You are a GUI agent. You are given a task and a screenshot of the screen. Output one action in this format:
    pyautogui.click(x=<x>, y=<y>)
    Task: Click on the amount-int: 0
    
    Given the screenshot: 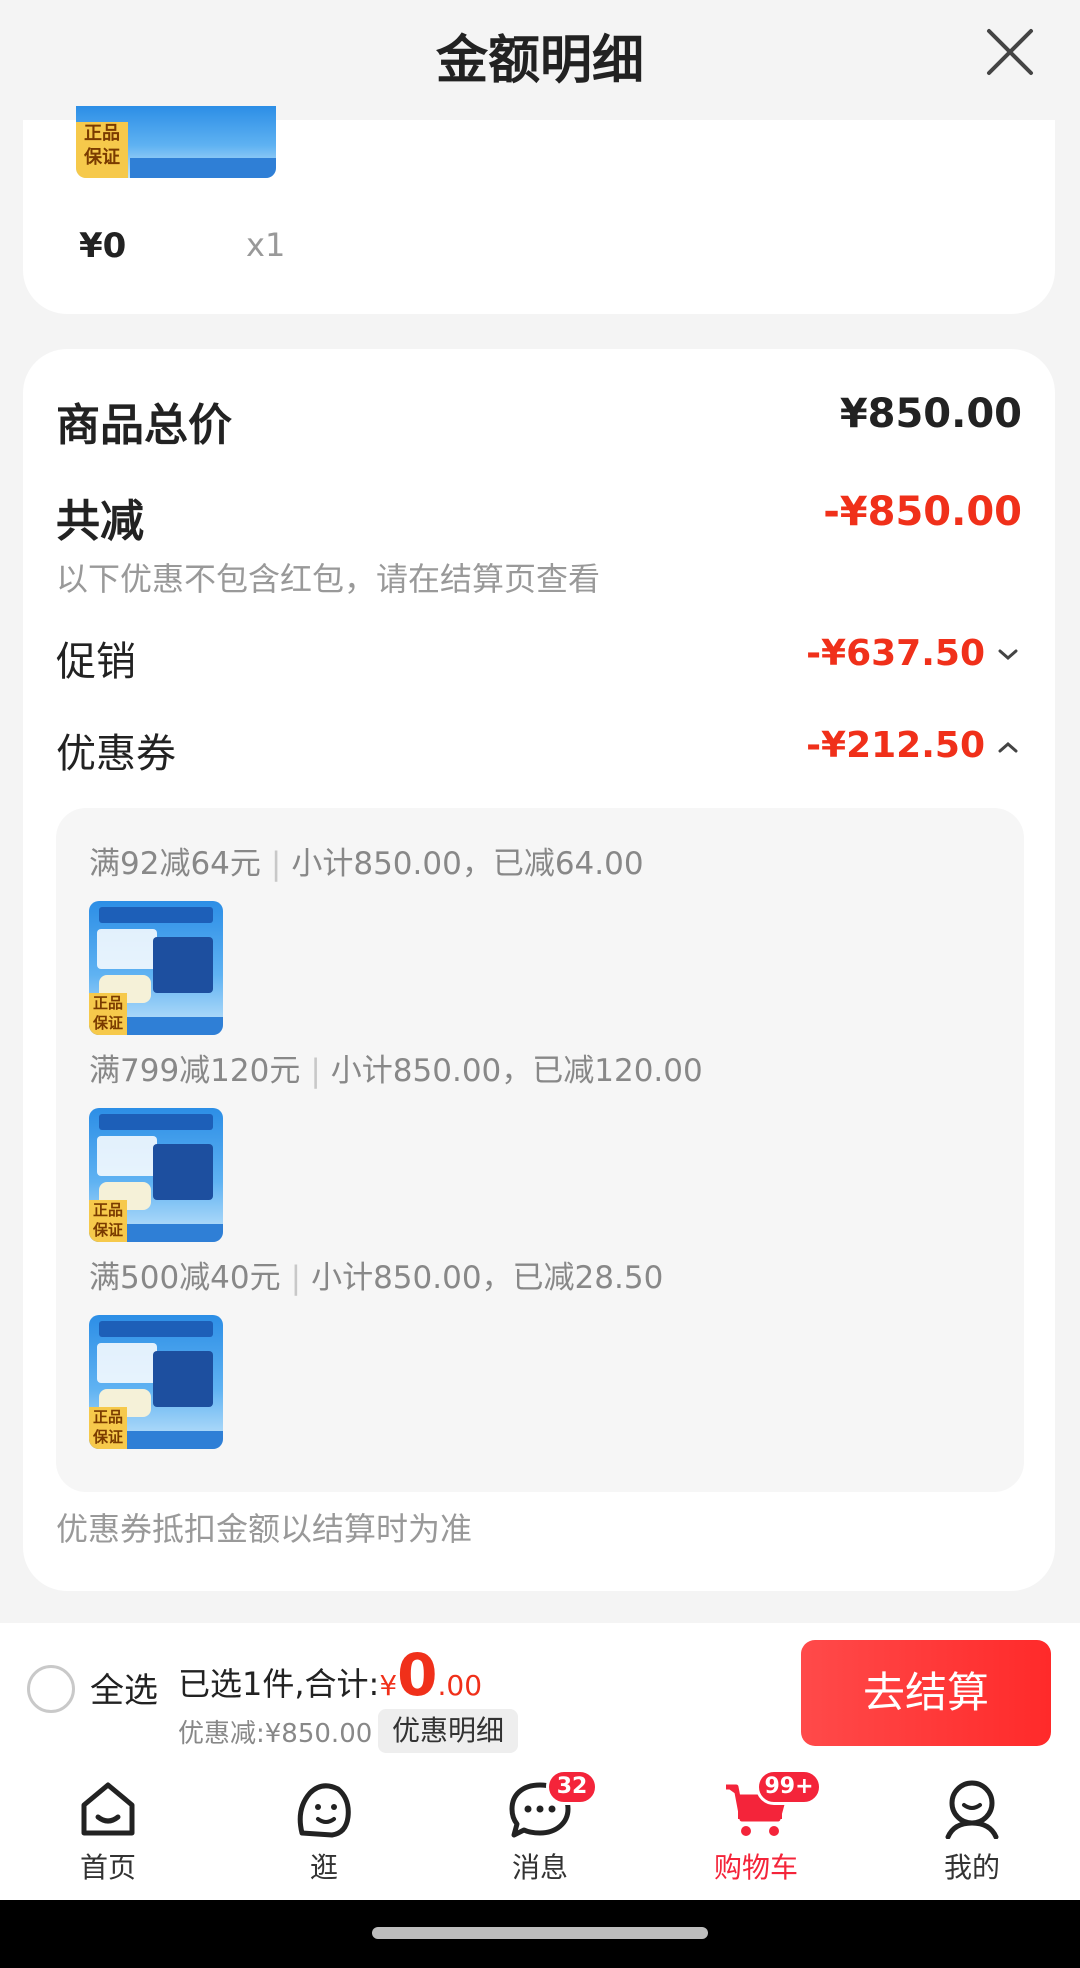 What is the action you would take?
    pyautogui.click(x=417, y=1675)
    